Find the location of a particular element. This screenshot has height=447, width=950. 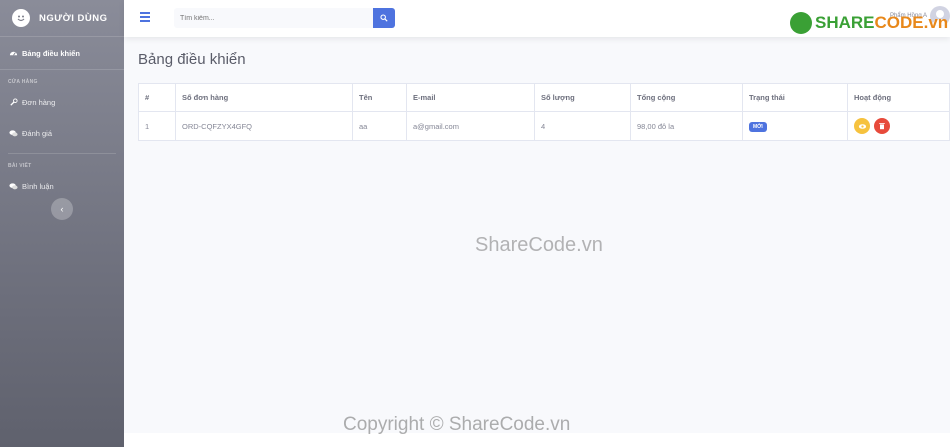

col-header-quantity: Số lượng is located at coordinates (582, 97).